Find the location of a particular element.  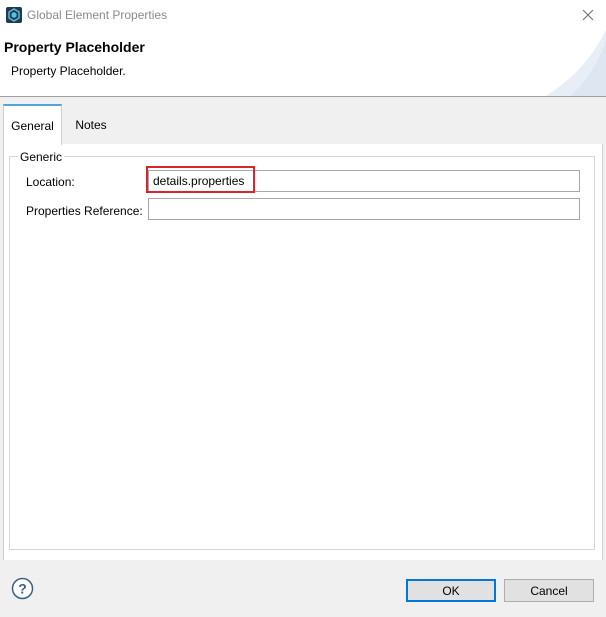

generic-group-title: Generic is located at coordinates (41, 157).